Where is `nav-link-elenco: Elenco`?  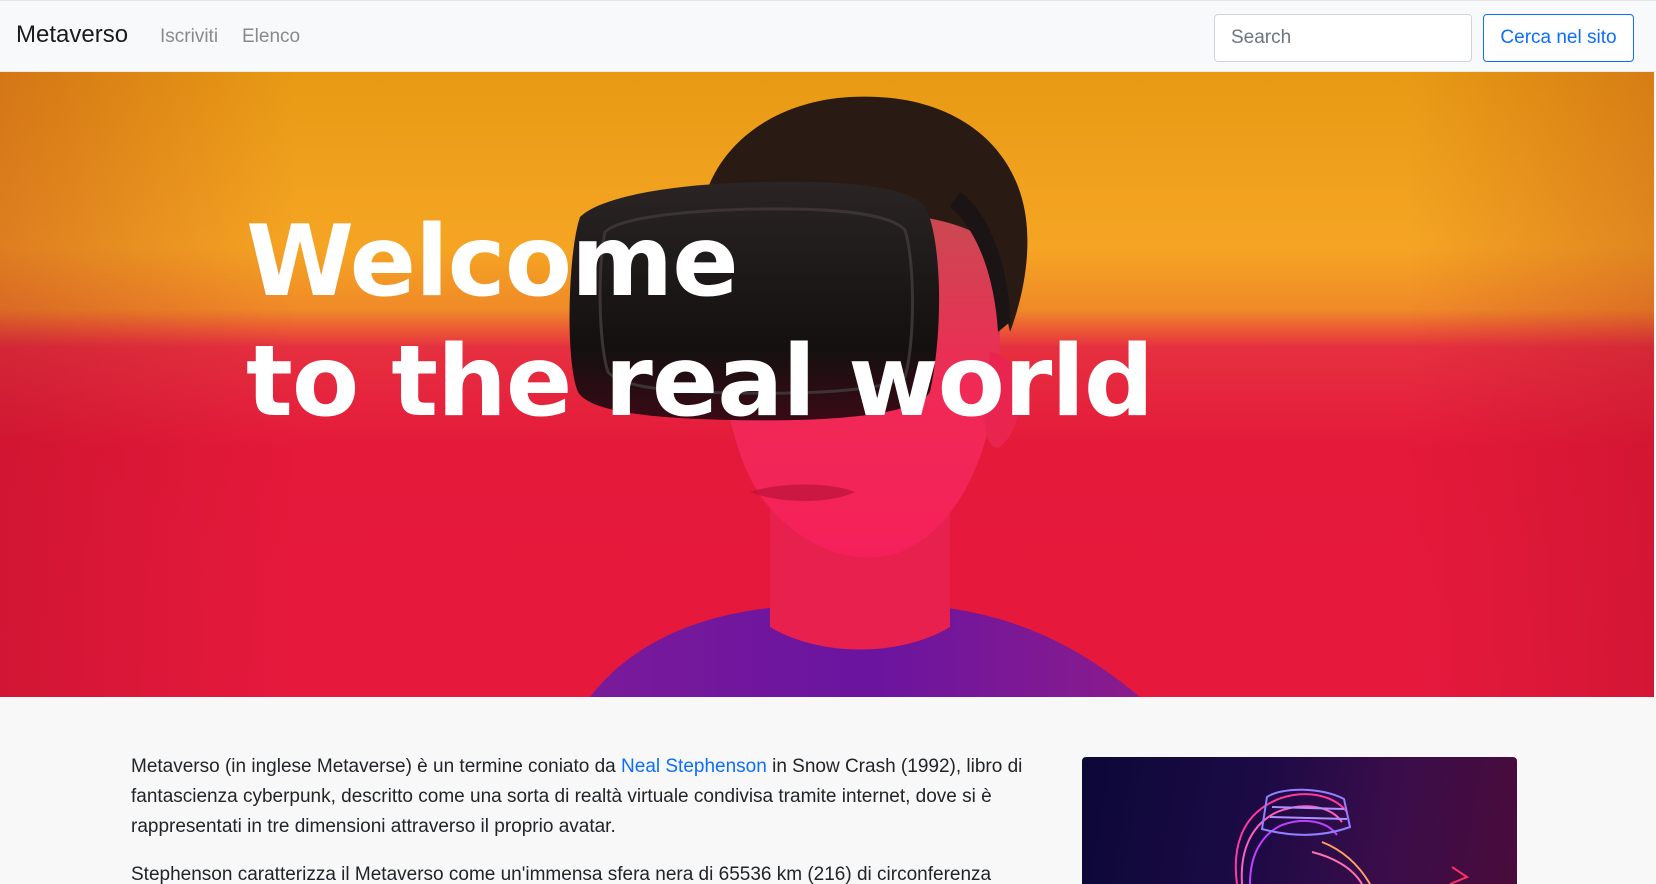
nav-link-elenco: Elenco is located at coordinates (271, 37).